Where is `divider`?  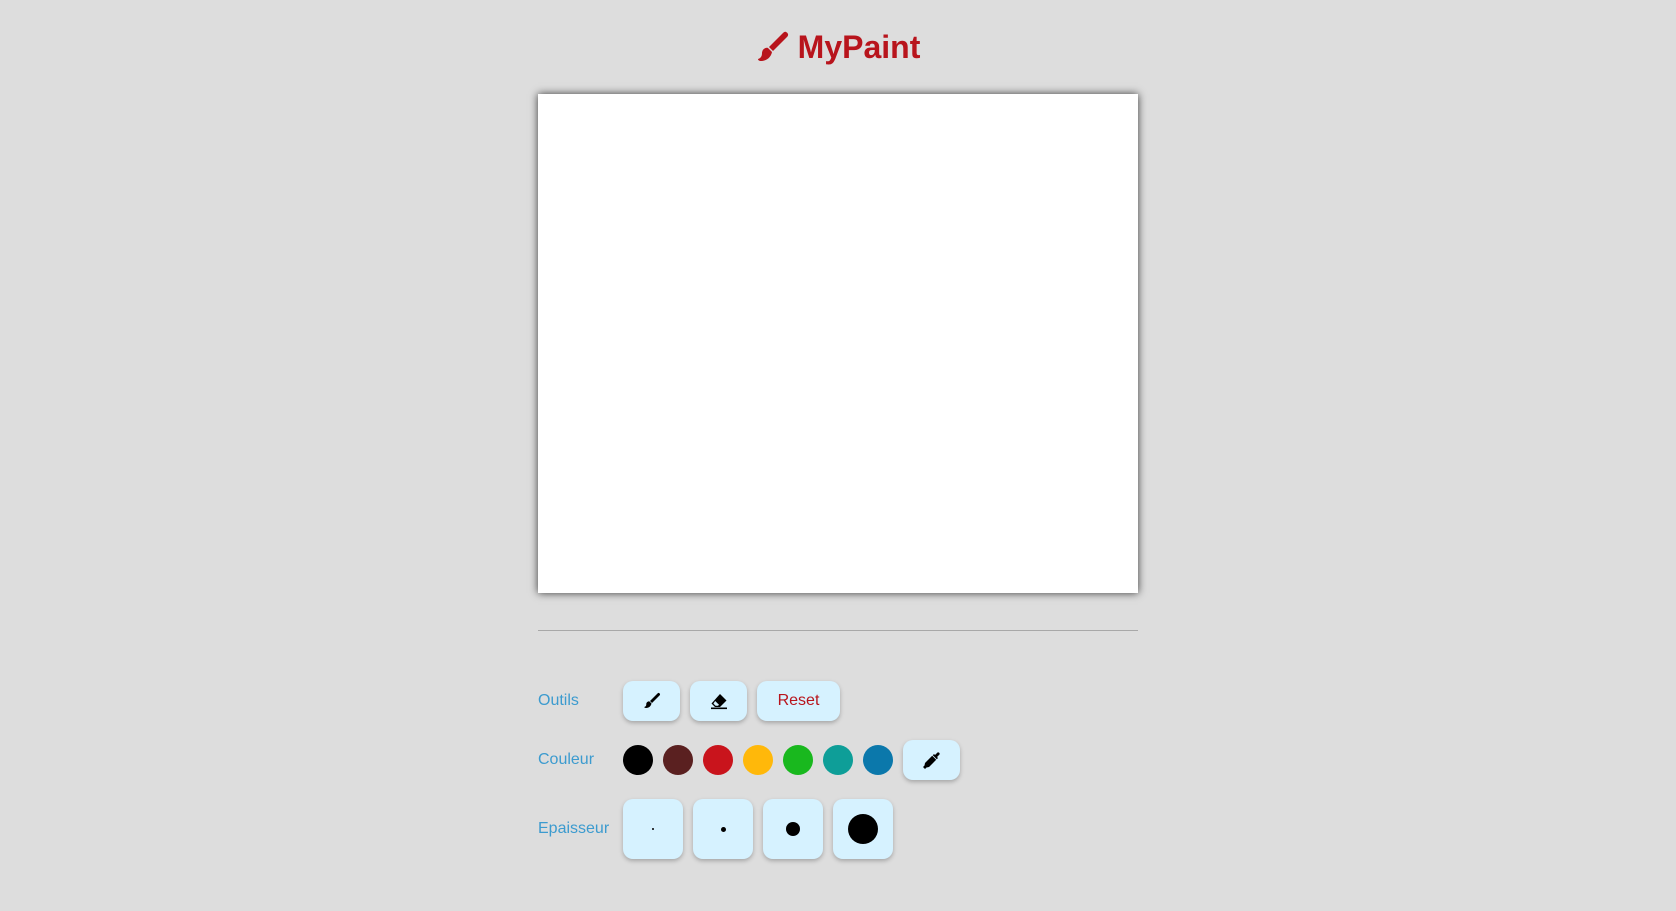
divider is located at coordinates (838, 630).